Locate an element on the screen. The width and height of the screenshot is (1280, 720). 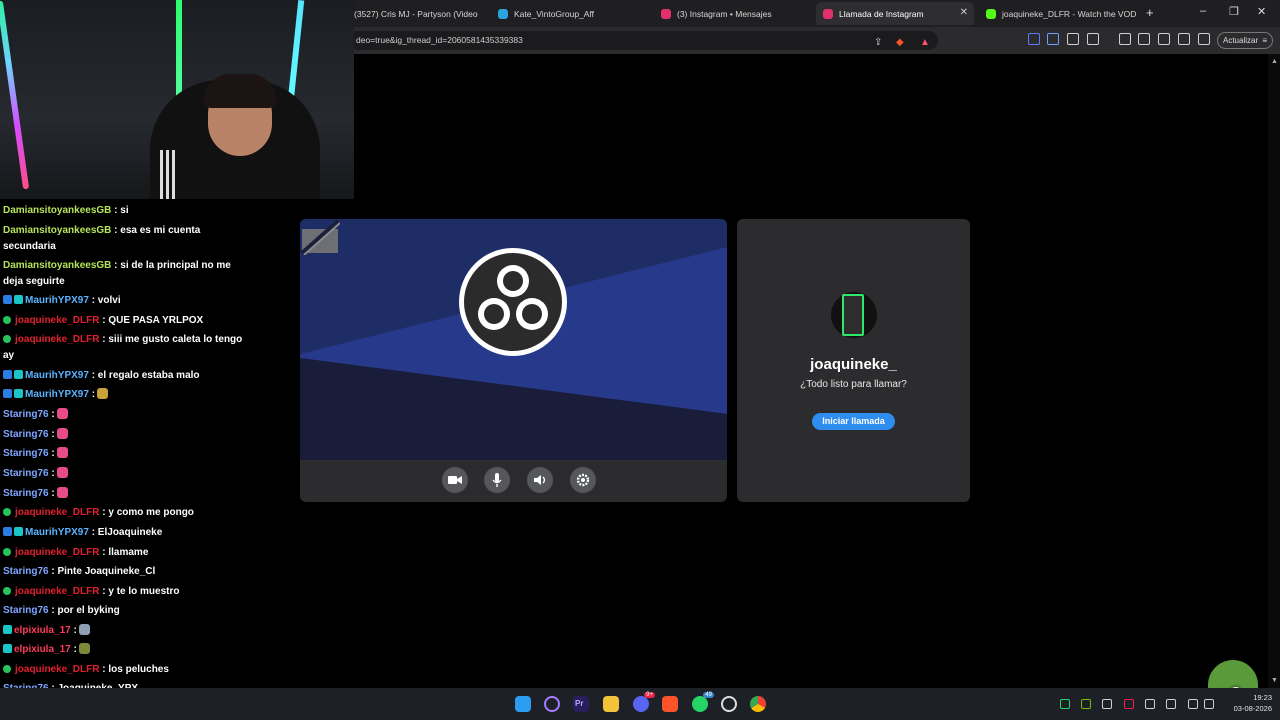
file-explorer-icon is located at coordinates (611, 704).